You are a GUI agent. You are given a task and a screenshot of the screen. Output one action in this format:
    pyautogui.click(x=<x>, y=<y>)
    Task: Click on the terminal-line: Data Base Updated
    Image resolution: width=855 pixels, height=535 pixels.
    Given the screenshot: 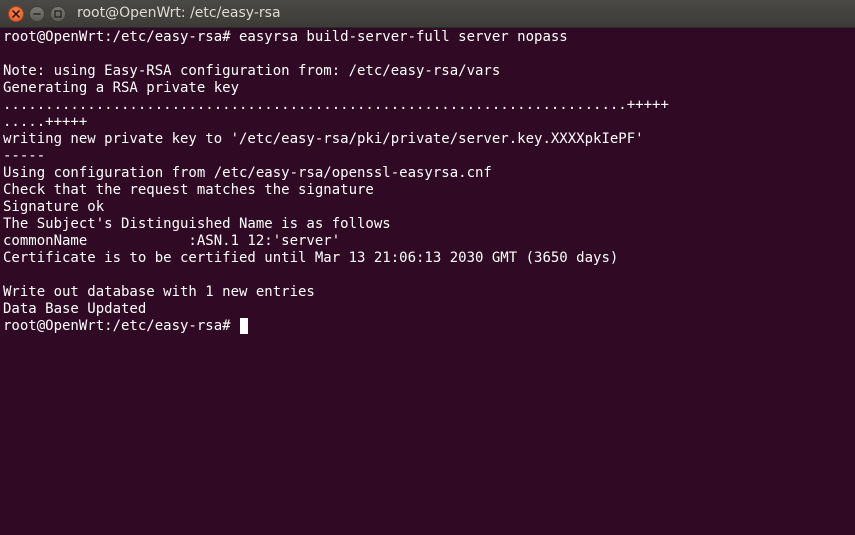 What is the action you would take?
    pyautogui.click(x=75, y=309)
    